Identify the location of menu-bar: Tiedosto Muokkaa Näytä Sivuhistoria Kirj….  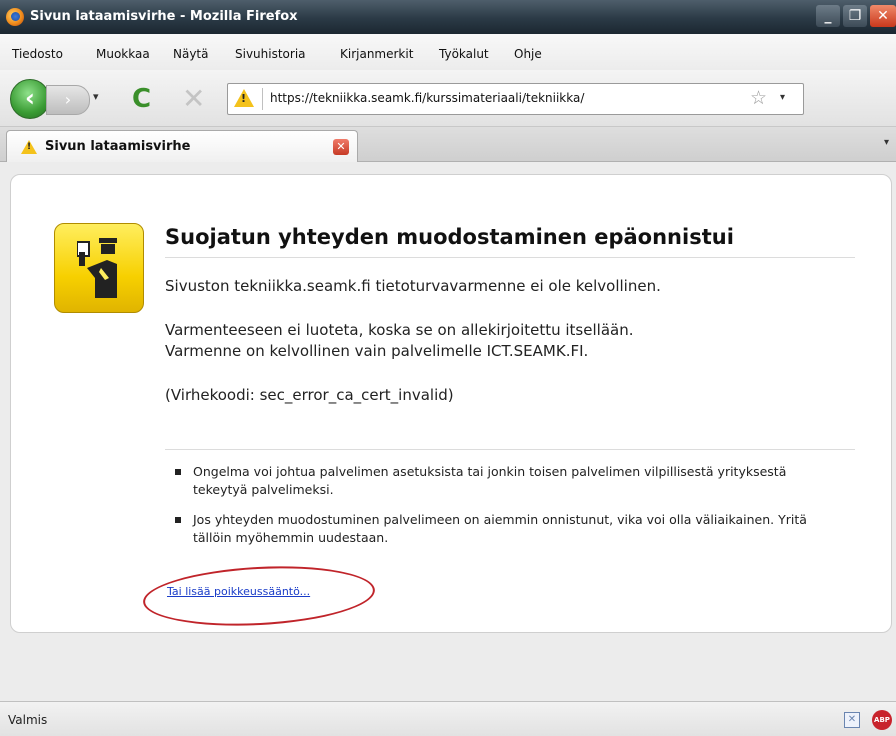
(448, 52).